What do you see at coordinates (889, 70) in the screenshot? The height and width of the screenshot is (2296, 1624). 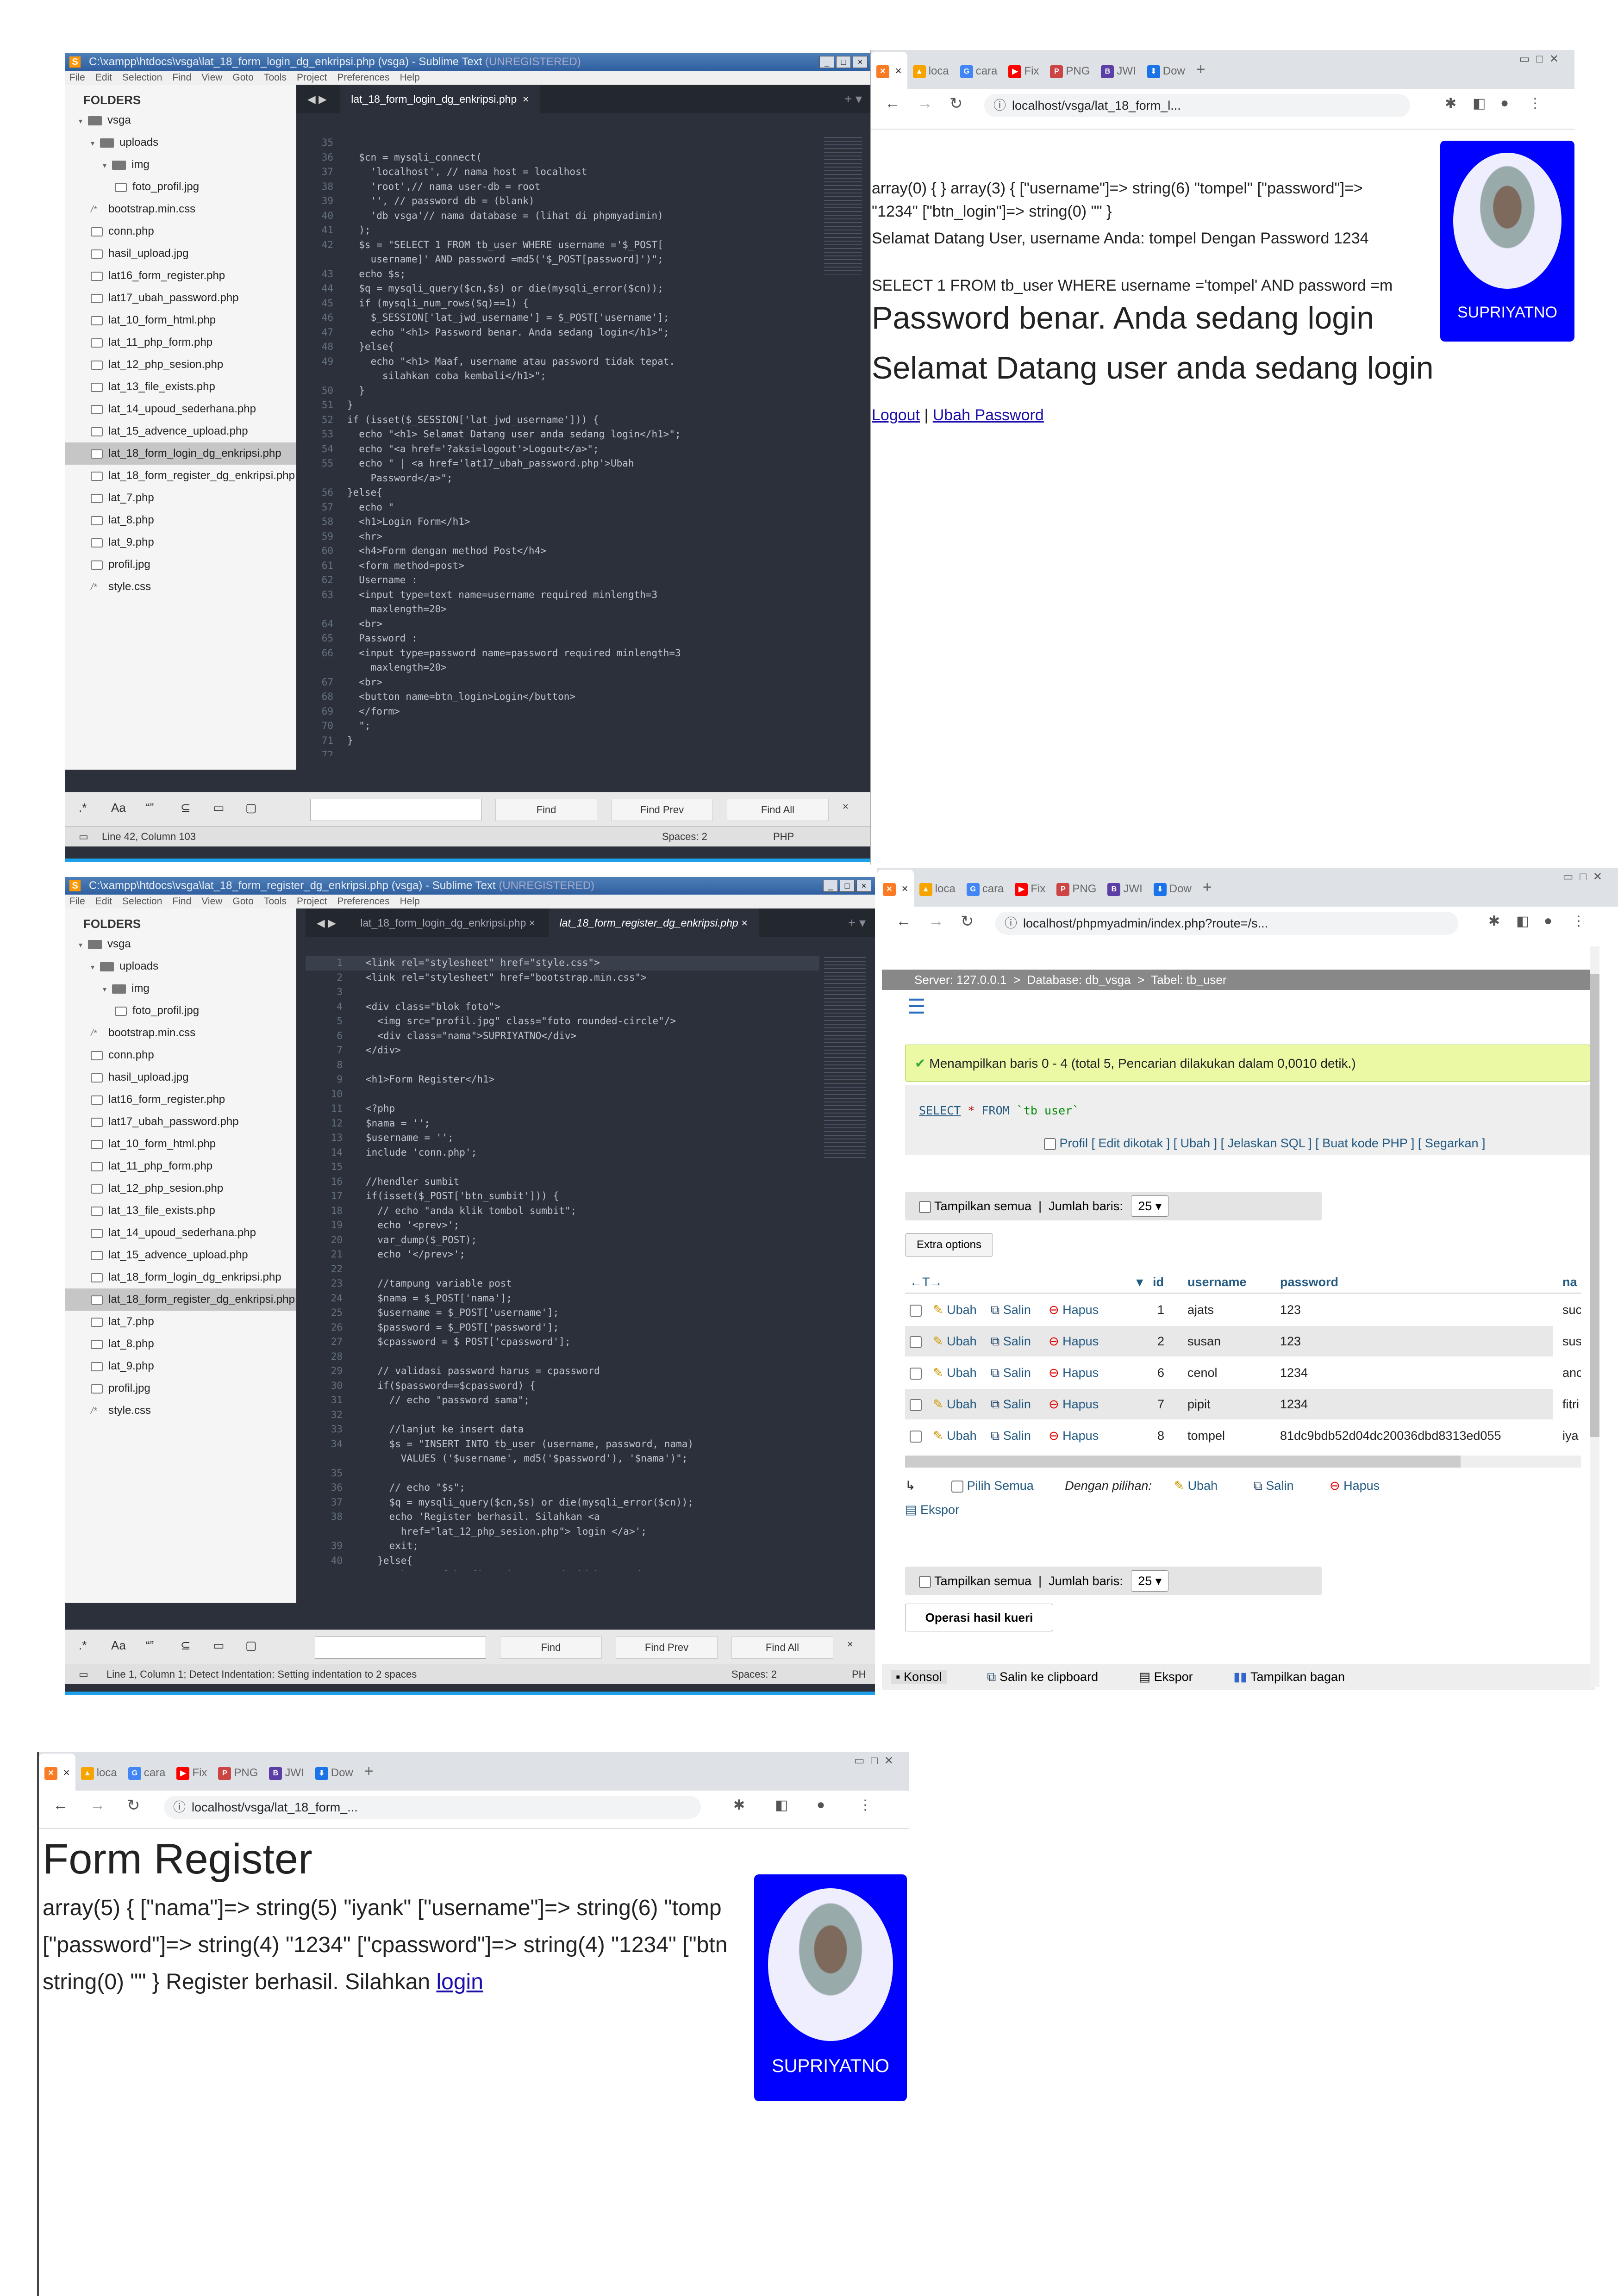 I see `browser-tab-active: ✕ ×` at bounding box center [889, 70].